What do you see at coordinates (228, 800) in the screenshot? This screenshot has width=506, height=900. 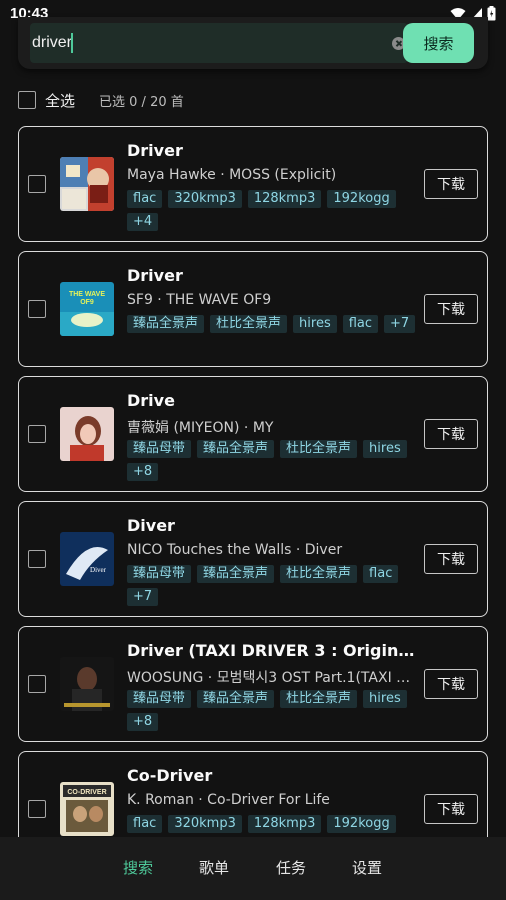 I see `song-artist-album: K. Roman · Co-Driver For Life` at bounding box center [228, 800].